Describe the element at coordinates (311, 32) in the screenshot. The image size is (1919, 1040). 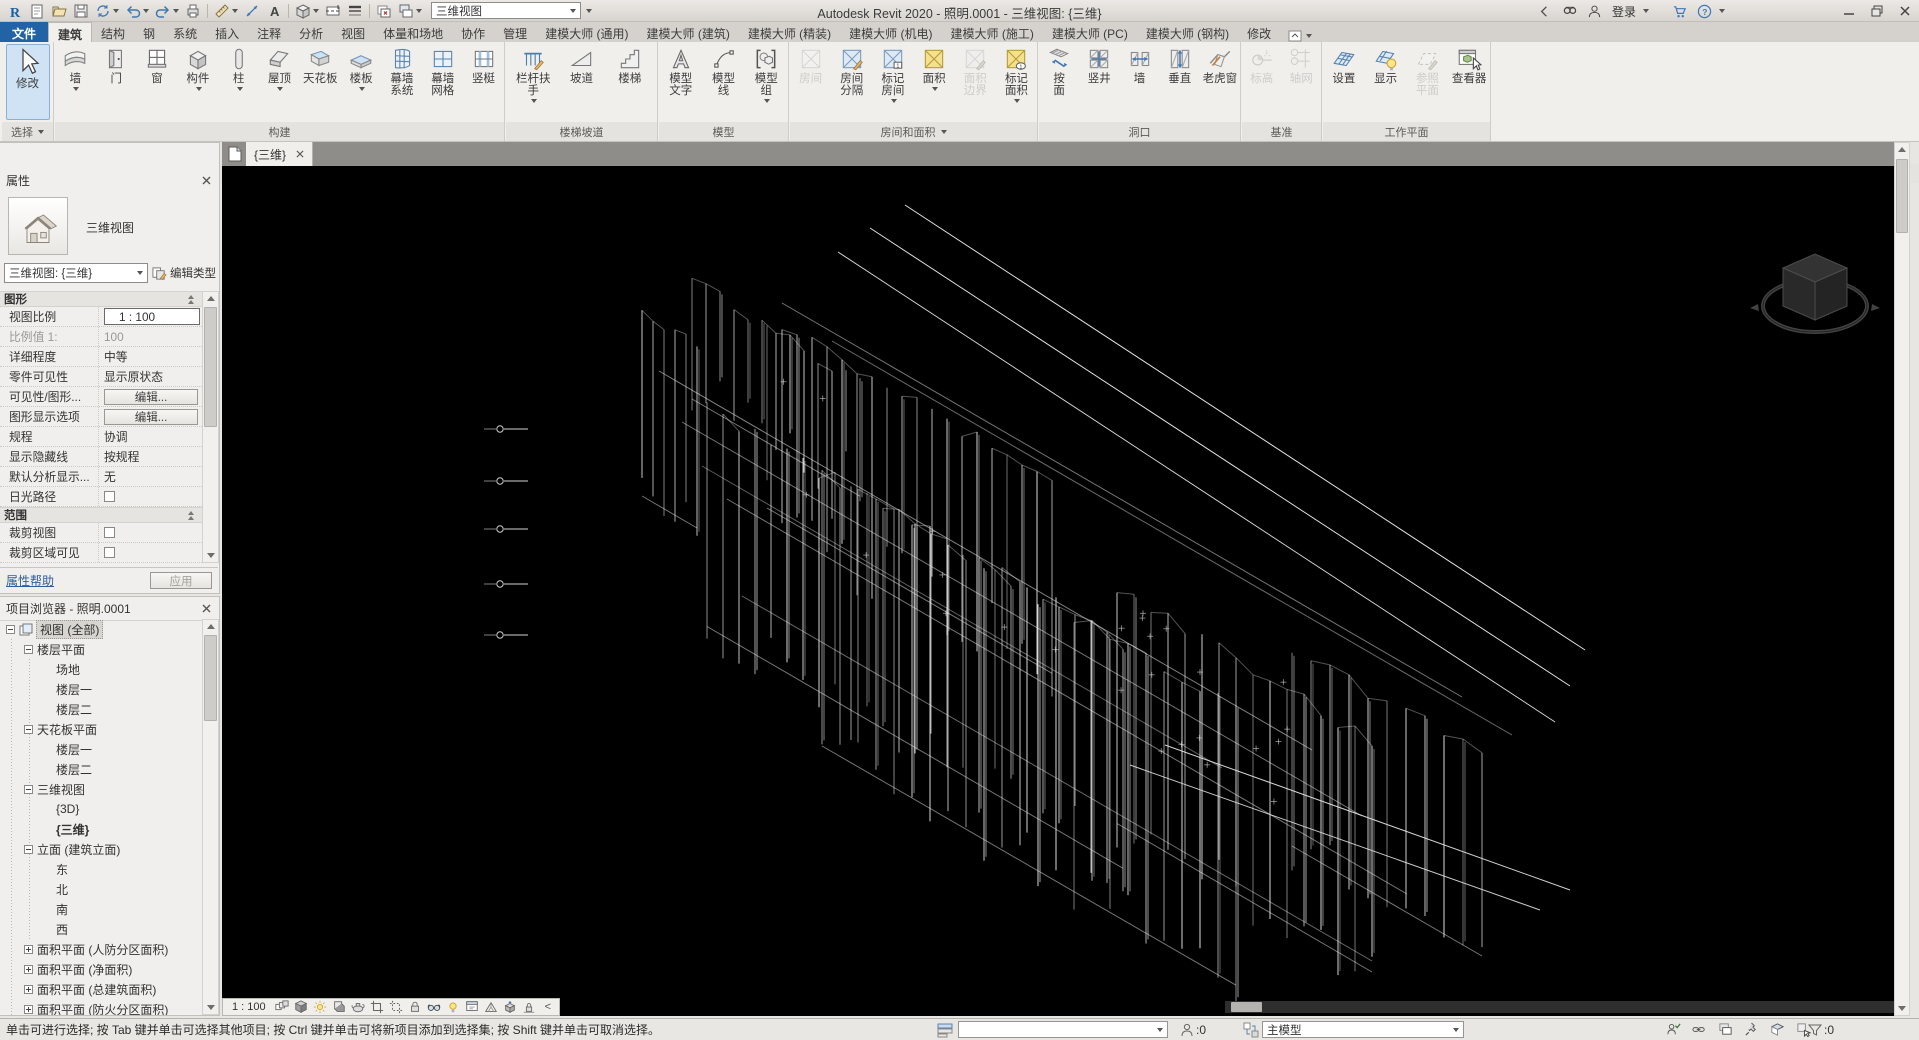
I see `tab-分析: 分析` at that location.